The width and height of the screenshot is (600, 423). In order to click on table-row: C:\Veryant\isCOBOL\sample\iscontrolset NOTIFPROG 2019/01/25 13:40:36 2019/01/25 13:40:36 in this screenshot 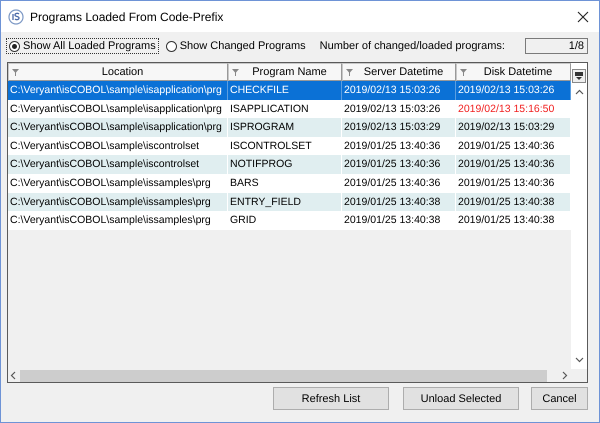, I will do `click(289, 164)`.